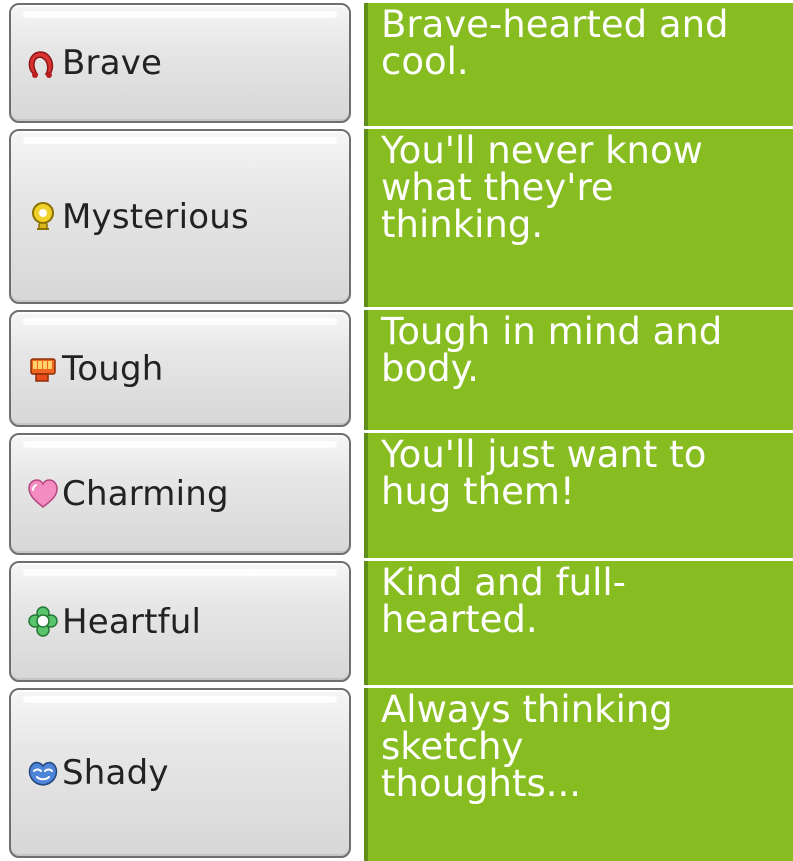 The height and width of the screenshot is (861, 793). Describe the element at coordinates (578, 64) in the screenshot. I see `personality-description: Brave-hearted and cool.` at that location.